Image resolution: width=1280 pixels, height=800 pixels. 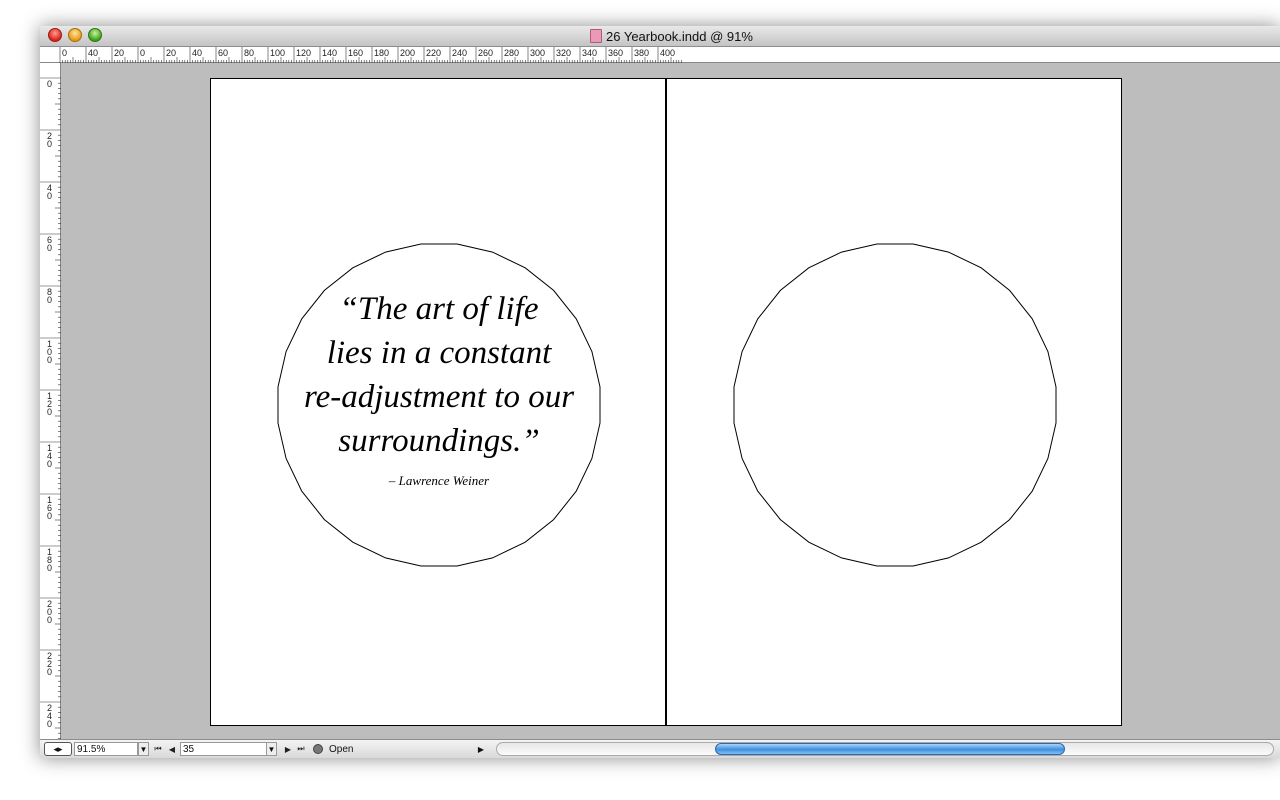 I want to click on document-status-text: Open, so click(x=341, y=749).